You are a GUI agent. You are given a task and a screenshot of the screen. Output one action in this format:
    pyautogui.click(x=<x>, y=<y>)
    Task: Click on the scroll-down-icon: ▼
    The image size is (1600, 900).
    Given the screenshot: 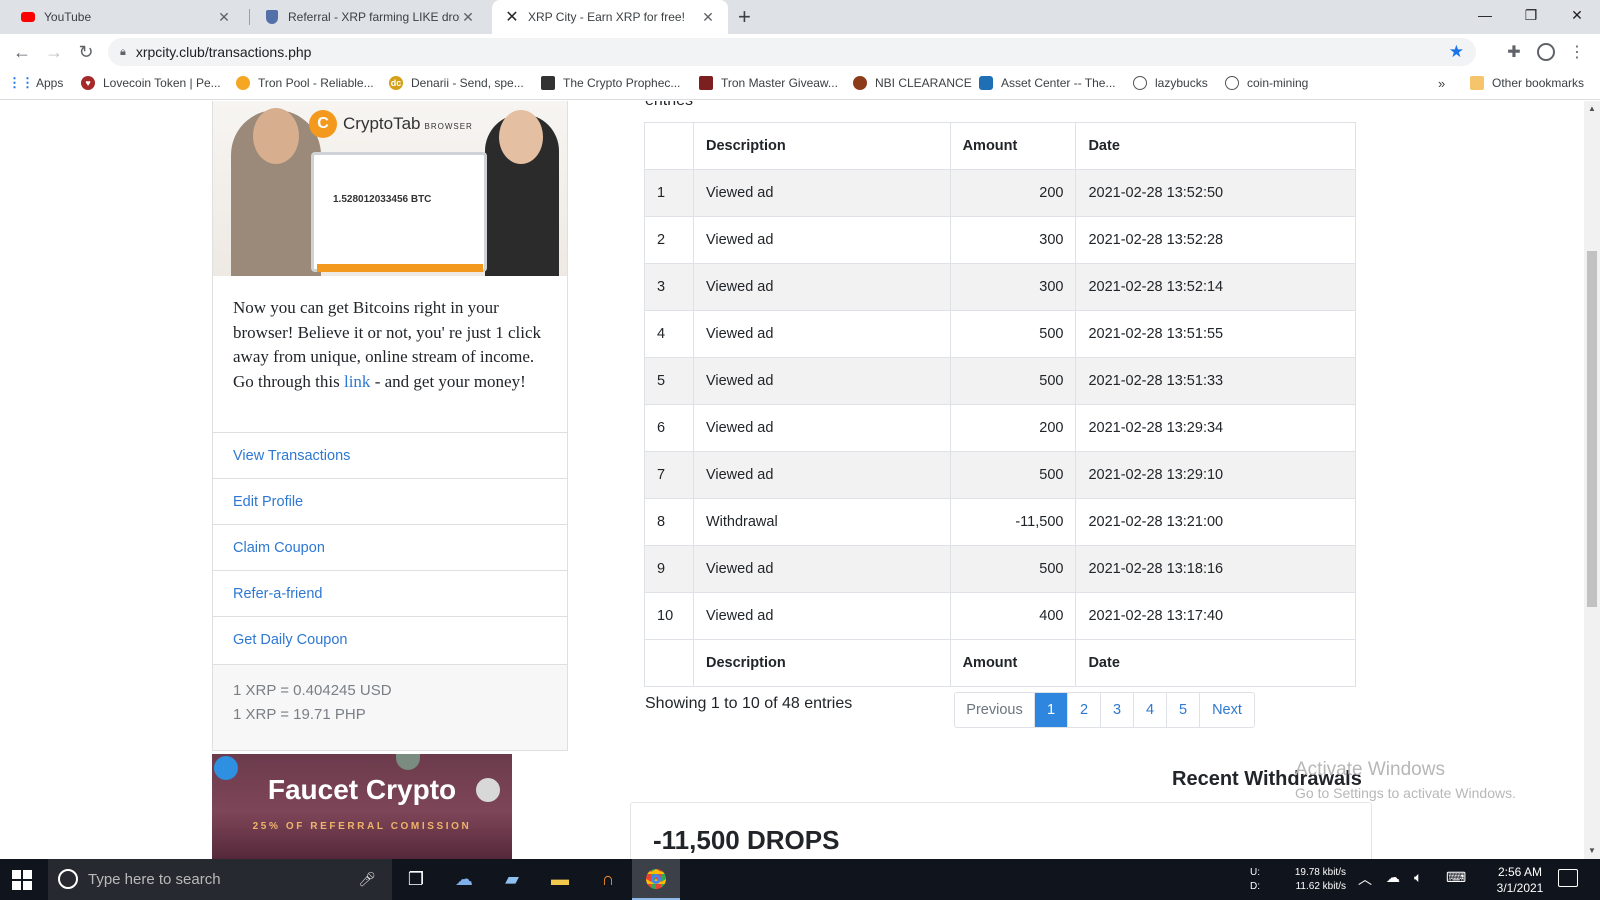 What is the action you would take?
    pyautogui.click(x=1592, y=850)
    